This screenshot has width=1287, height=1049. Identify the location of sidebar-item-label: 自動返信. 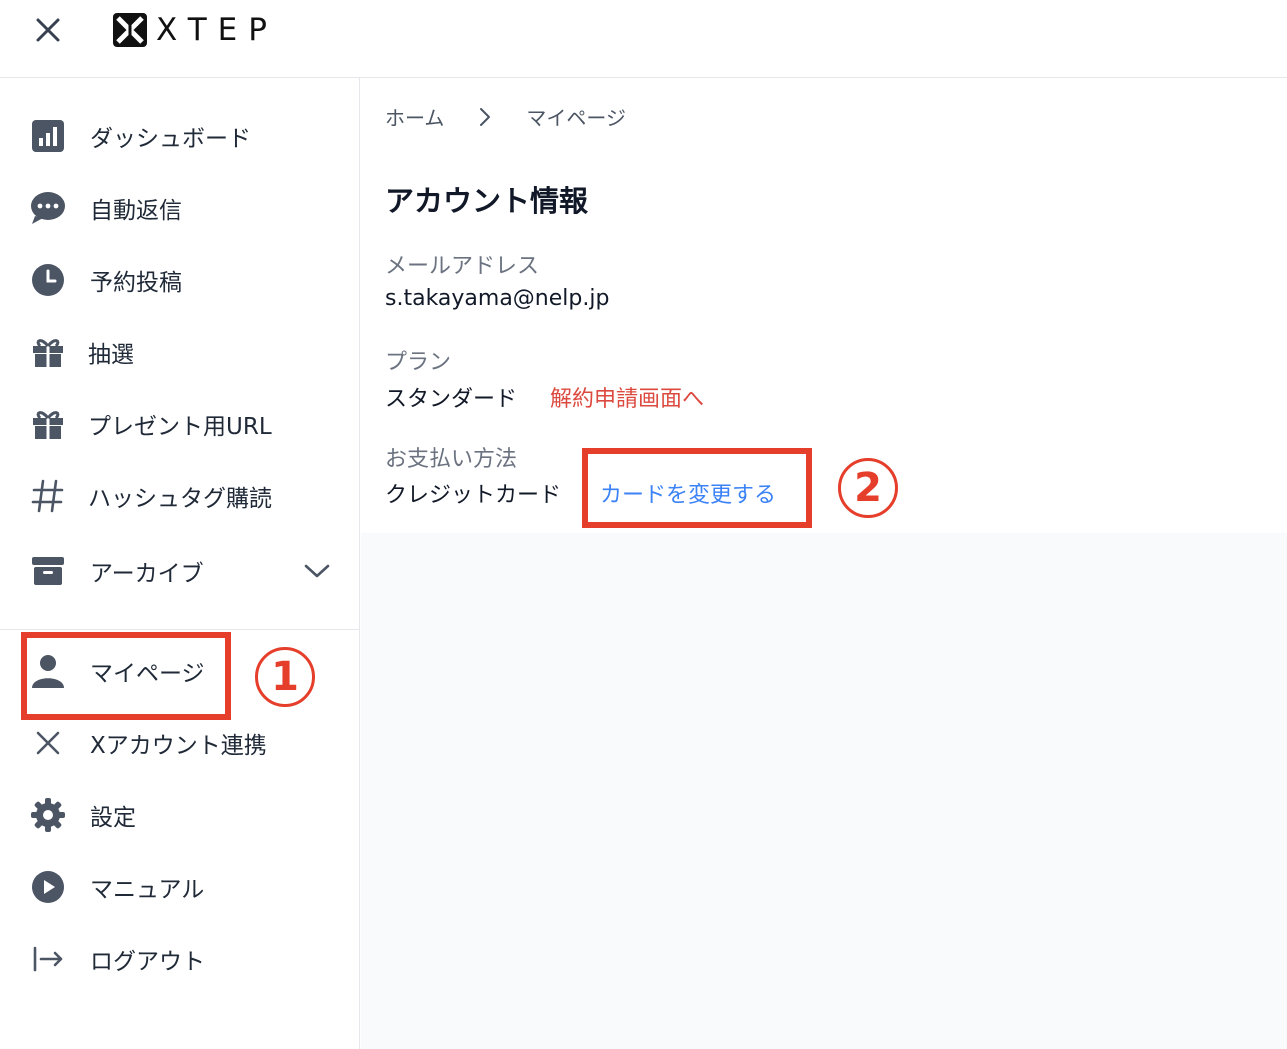
(136, 211).